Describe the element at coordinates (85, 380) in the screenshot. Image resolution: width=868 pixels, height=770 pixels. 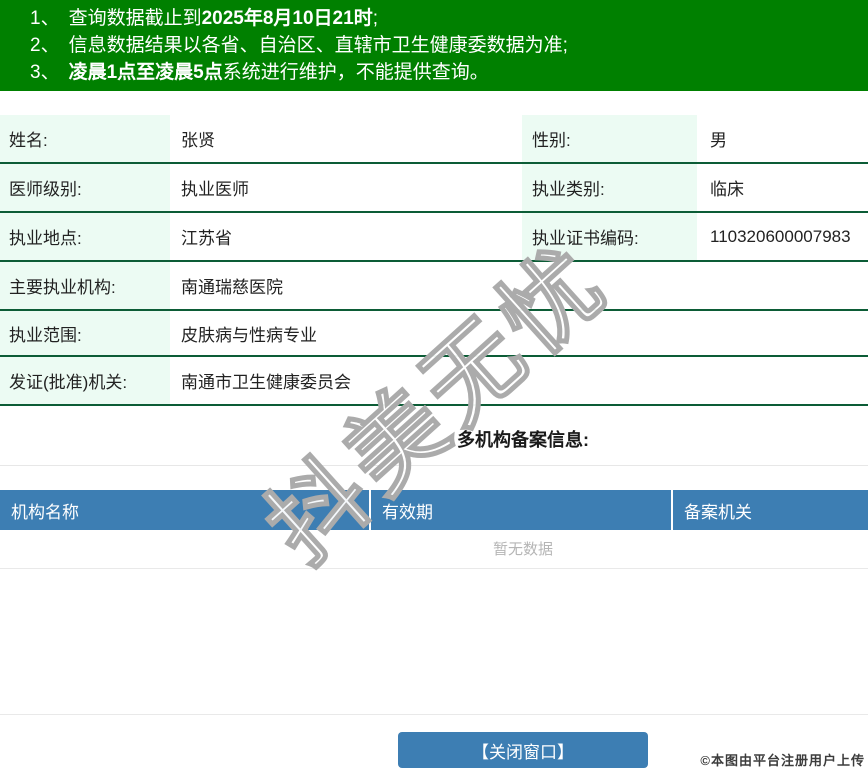
I see `field-label-issuing-authority: 发证(批准)机关:` at that location.